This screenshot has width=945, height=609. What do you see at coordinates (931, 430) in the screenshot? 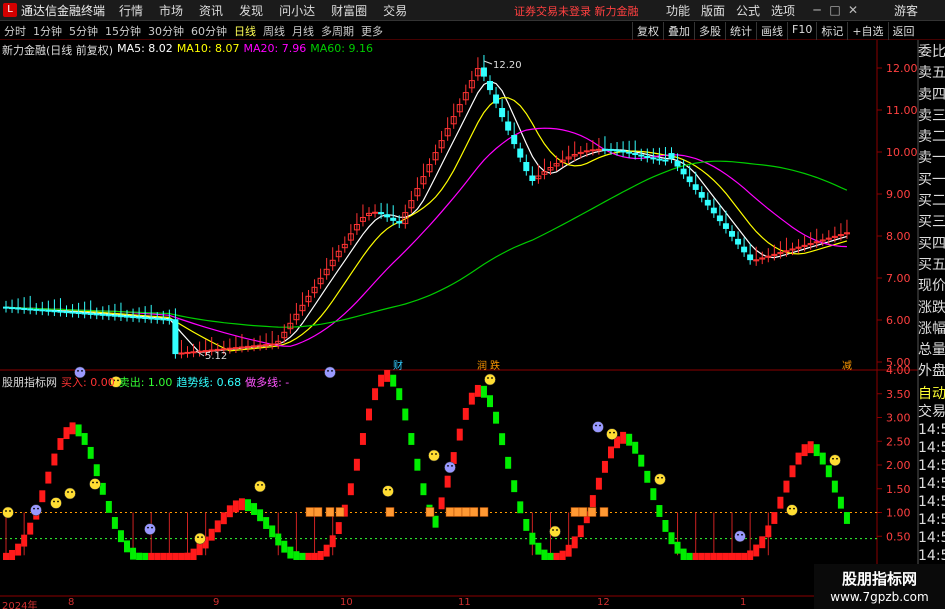
I see `trade-time-row: 14:56` at bounding box center [931, 430].